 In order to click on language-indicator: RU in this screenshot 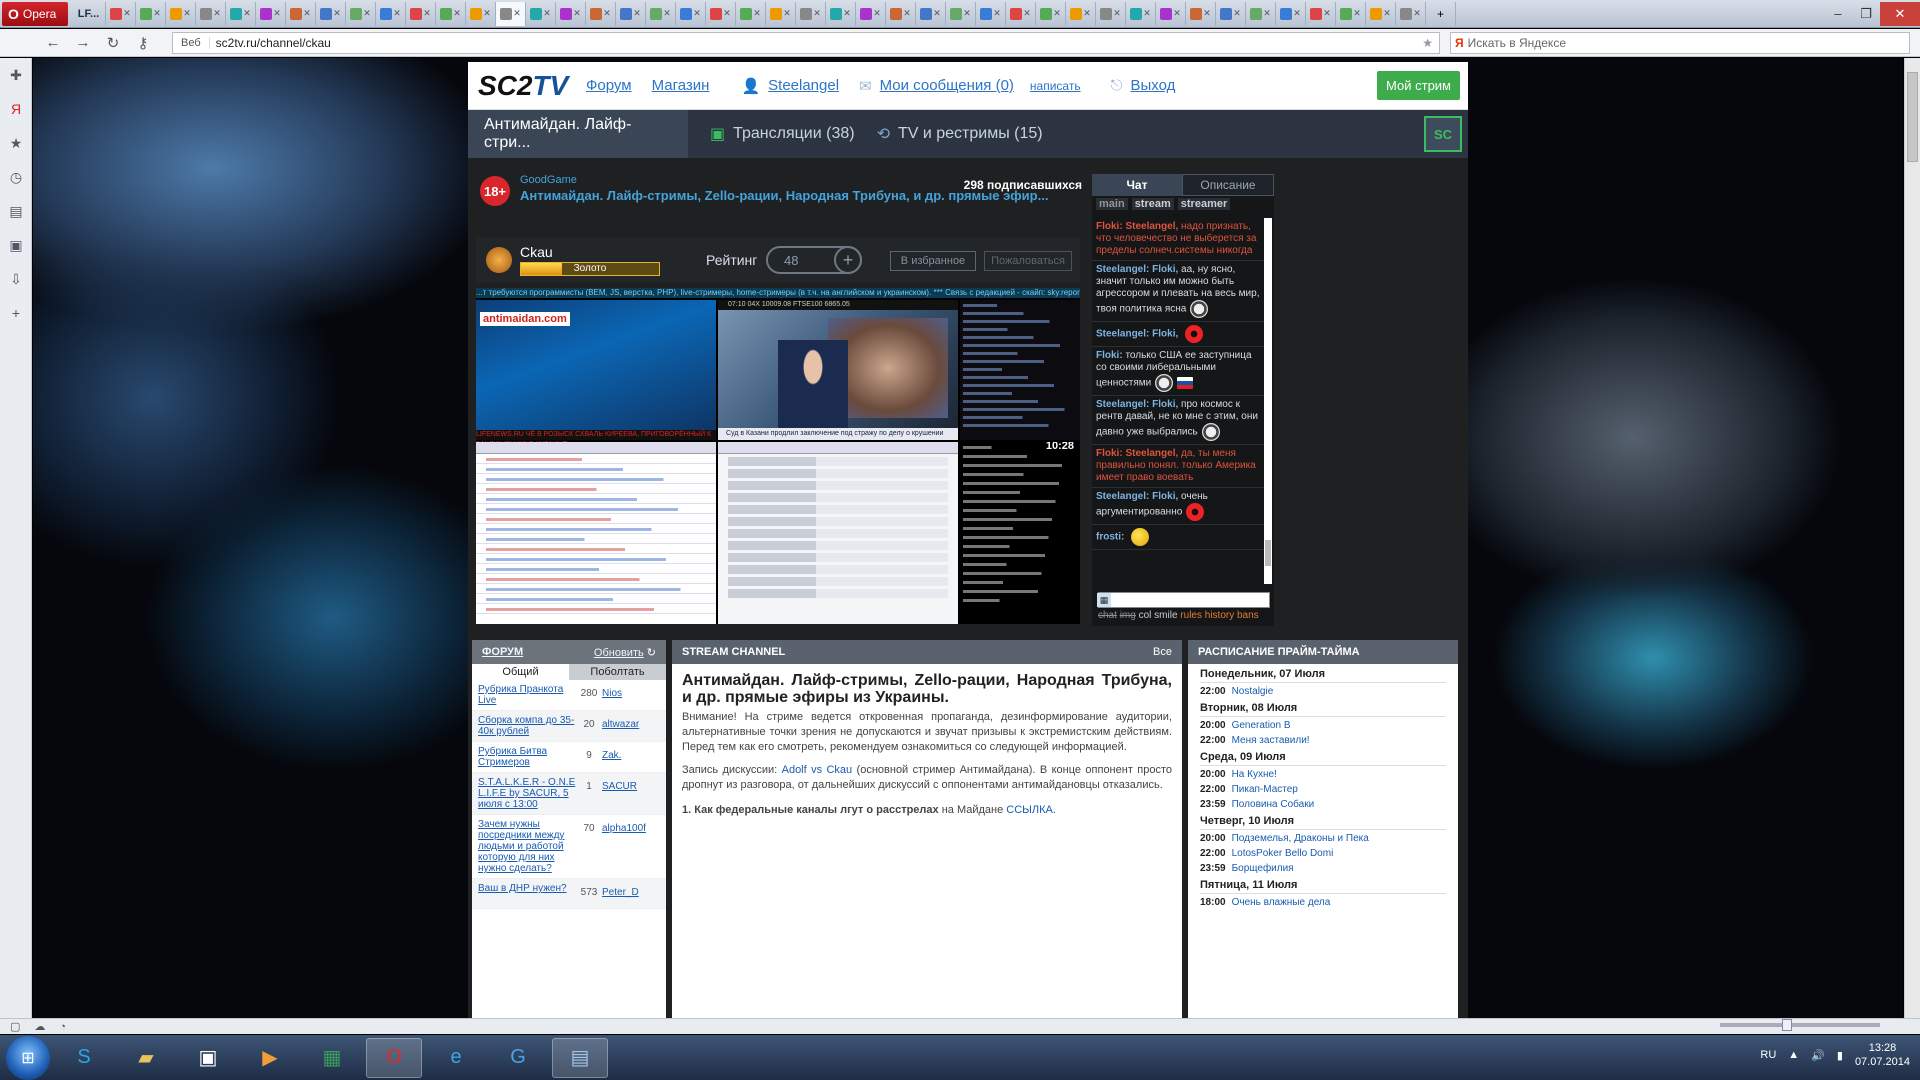, I will do `click(1768, 1055)`.